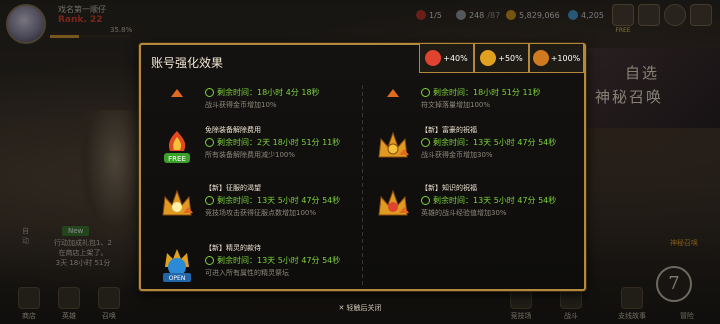 The height and width of the screenshot is (324, 720). What do you see at coordinates (268, 92) in the screenshot?
I see `buff-time-text: 剩余时间：18小时 4分 18秒` at bounding box center [268, 92].